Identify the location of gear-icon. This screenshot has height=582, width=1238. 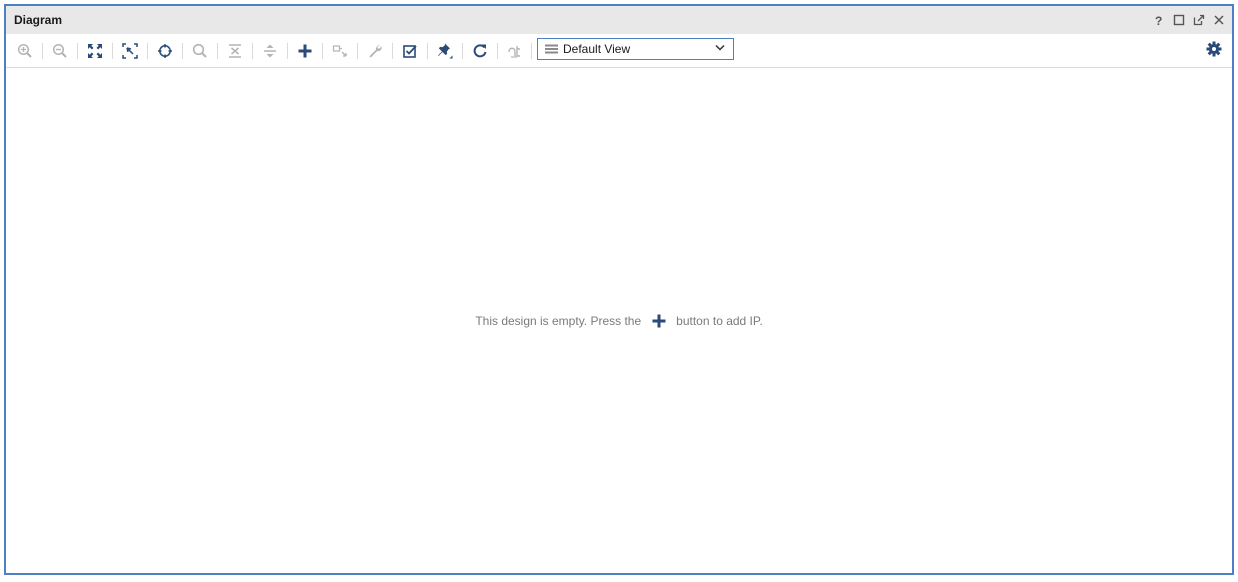
(1214, 51).